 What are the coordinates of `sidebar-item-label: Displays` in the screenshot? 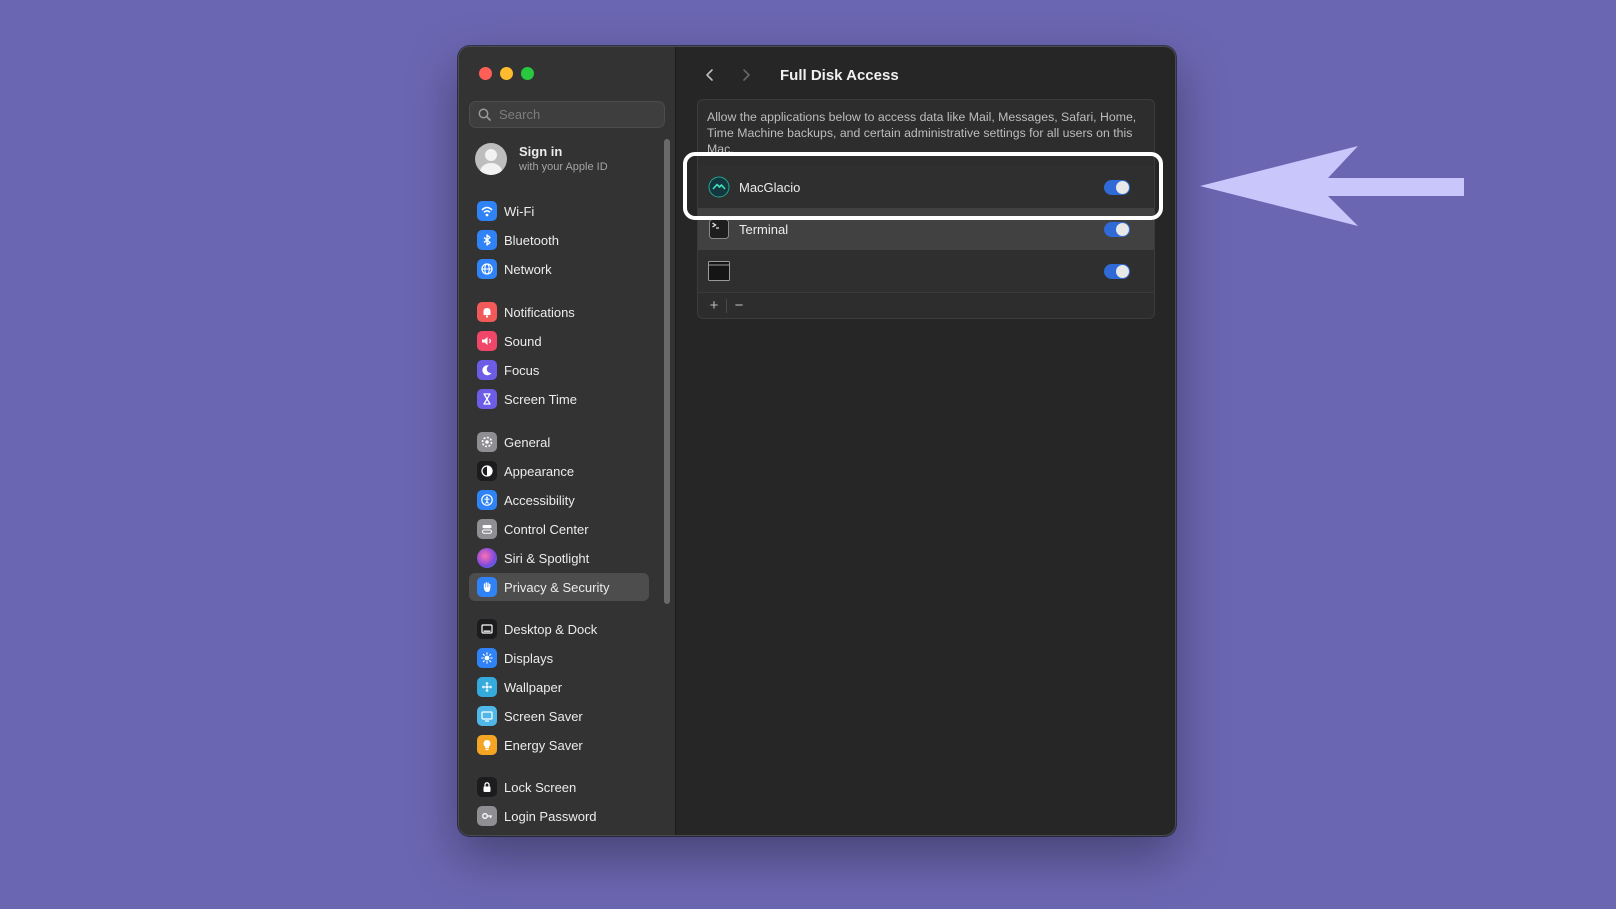 It's located at (529, 658).